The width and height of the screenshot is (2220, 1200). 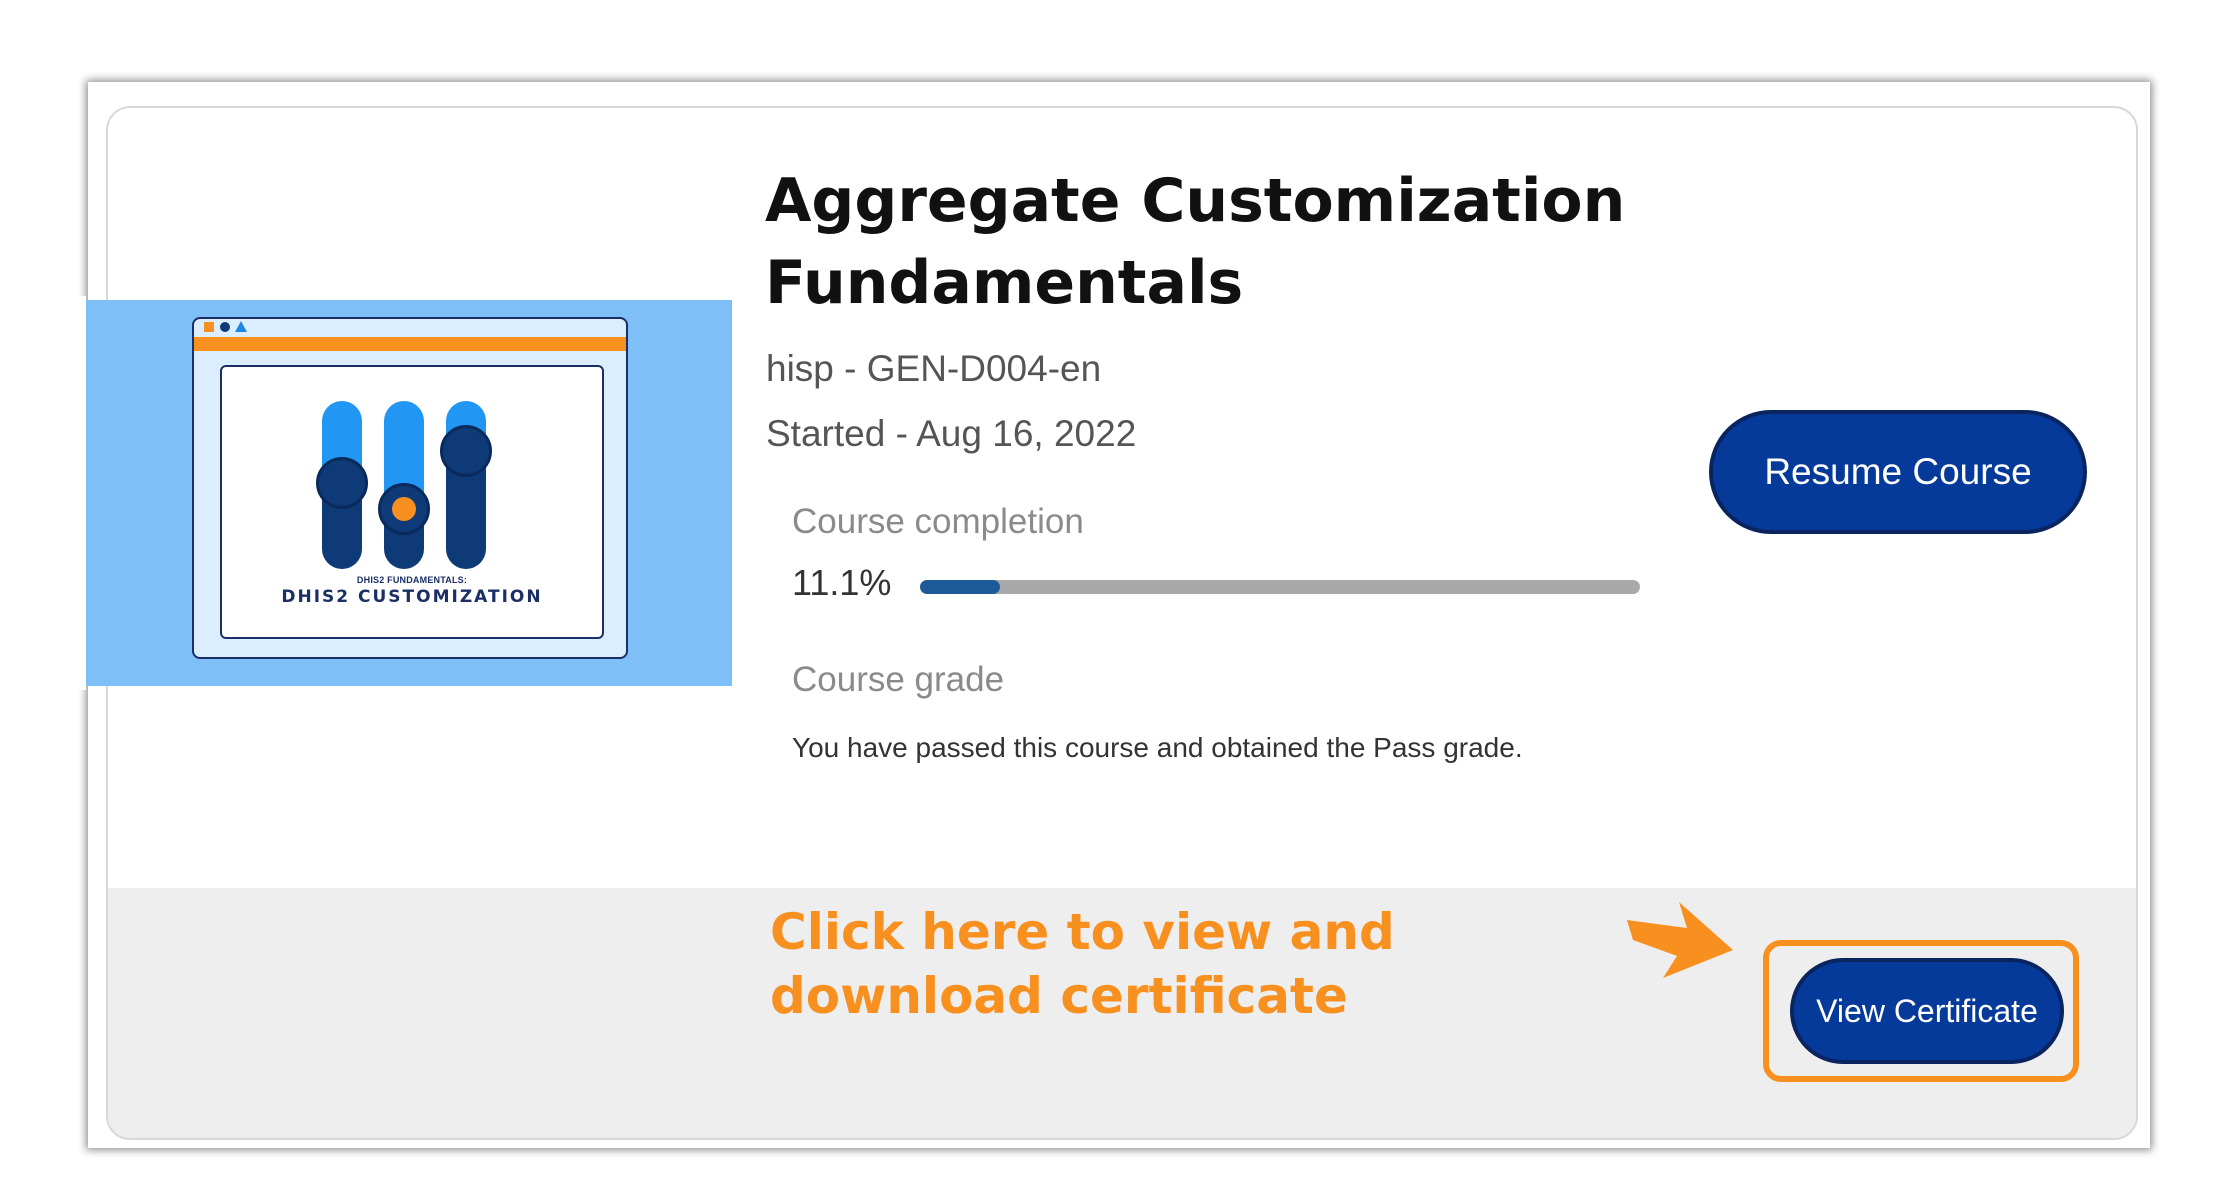 What do you see at coordinates (951, 433) in the screenshot?
I see `course-start-date: Started - Aug 16, 2022` at bounding box center [951, 433].